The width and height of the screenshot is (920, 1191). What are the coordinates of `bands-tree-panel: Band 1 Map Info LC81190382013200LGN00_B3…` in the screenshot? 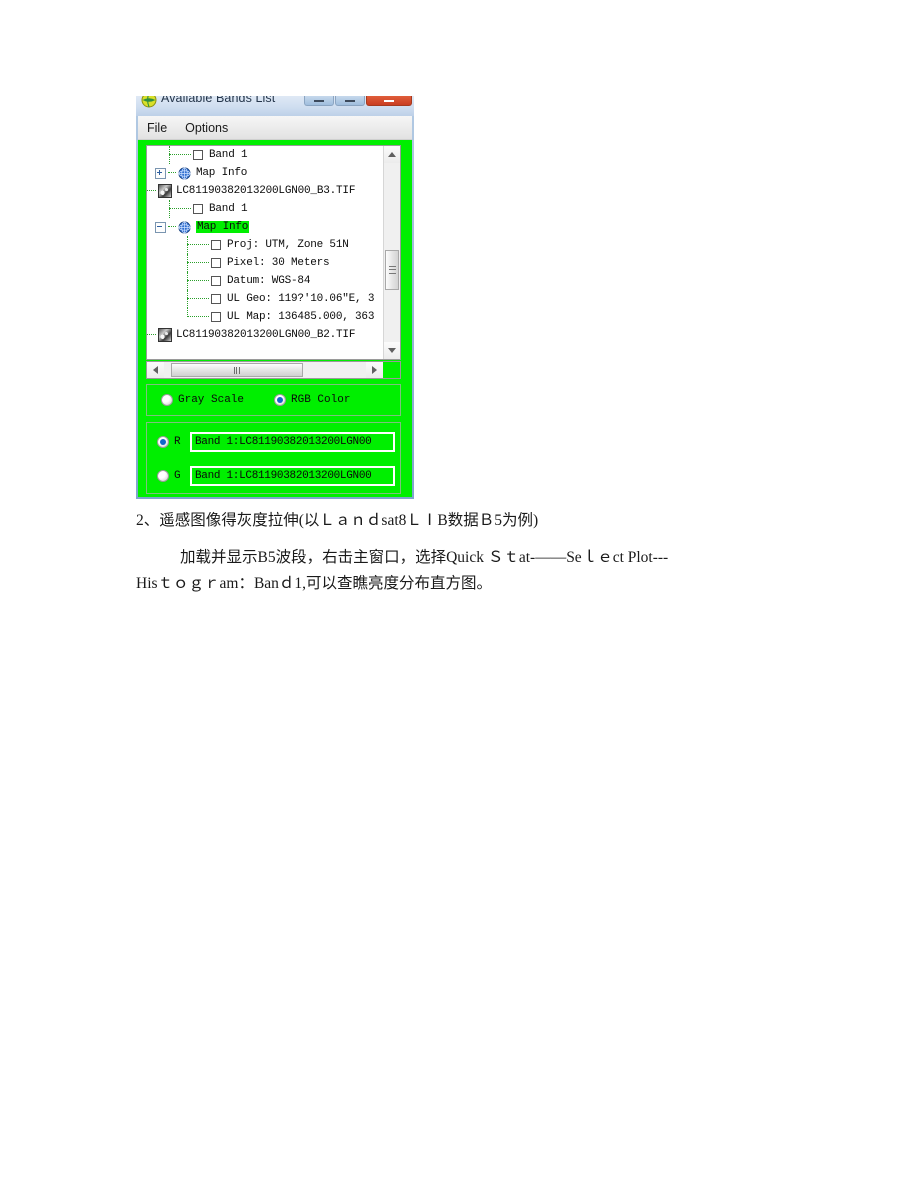 It's located at (273, 252).